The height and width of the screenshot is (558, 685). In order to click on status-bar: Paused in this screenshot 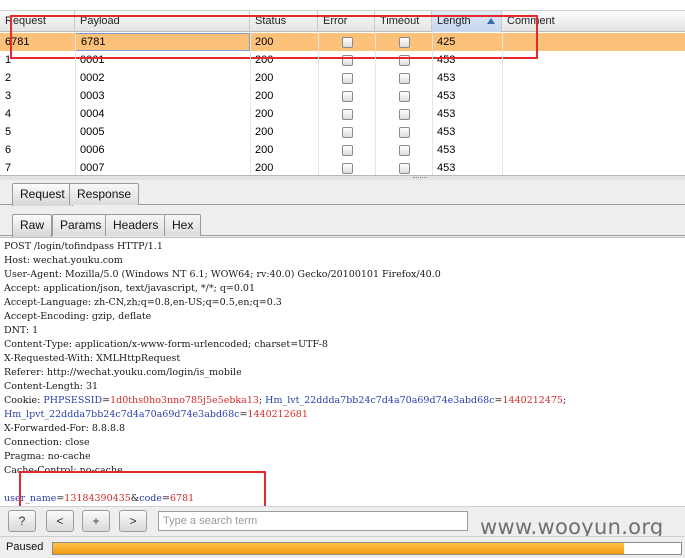, I will do `click(342, 547)`.